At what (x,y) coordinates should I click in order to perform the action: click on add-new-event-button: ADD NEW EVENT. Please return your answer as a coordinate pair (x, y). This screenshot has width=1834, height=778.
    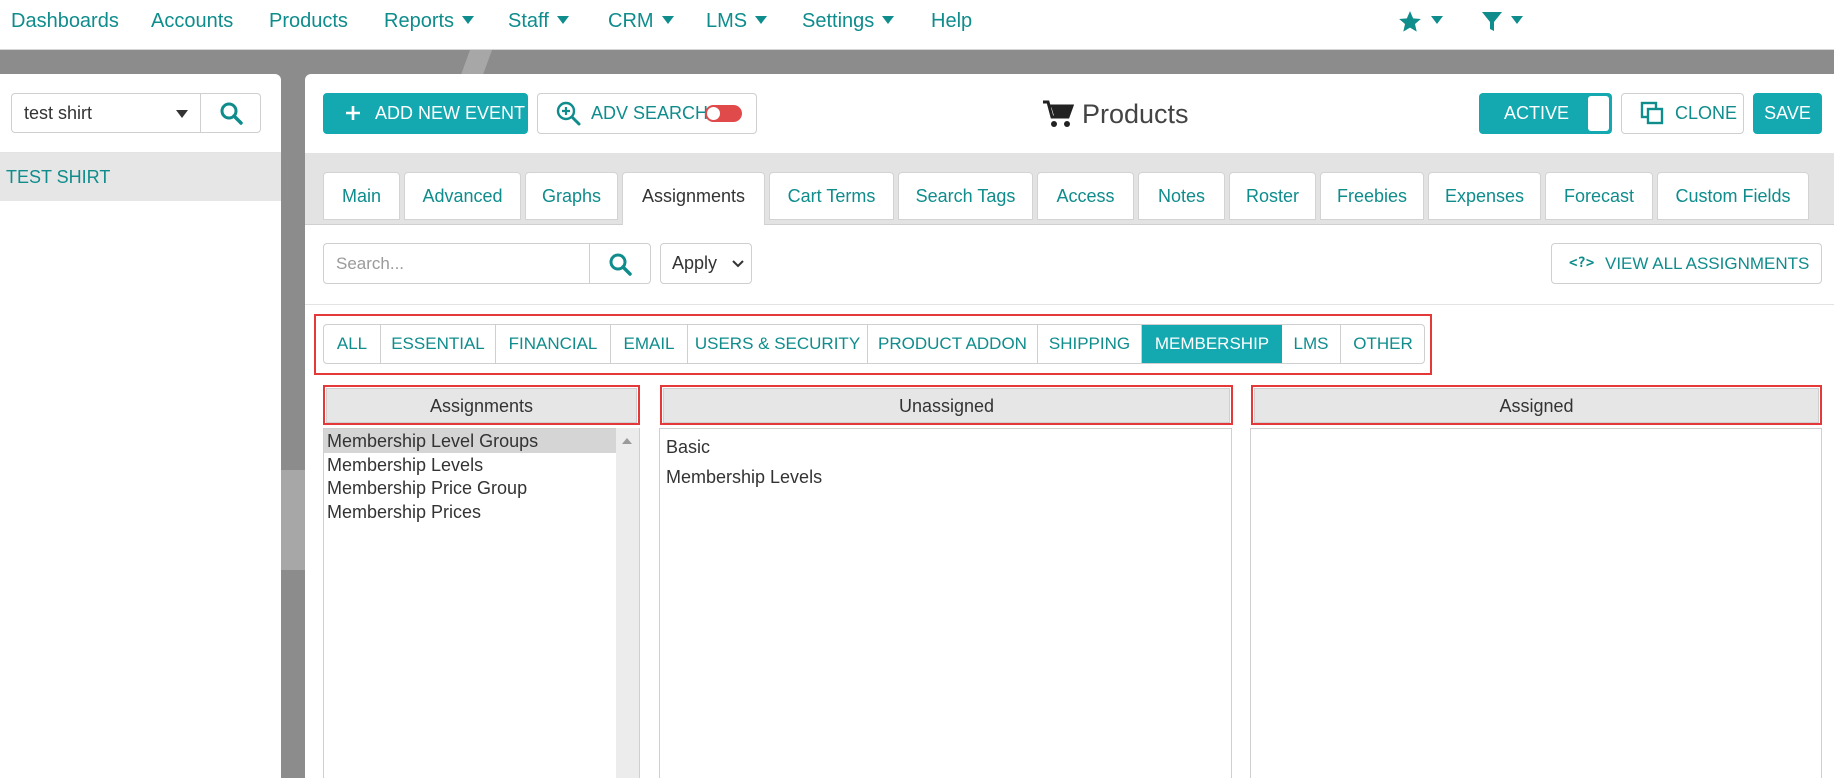
    Looking at the image, I should click on (425, 113).